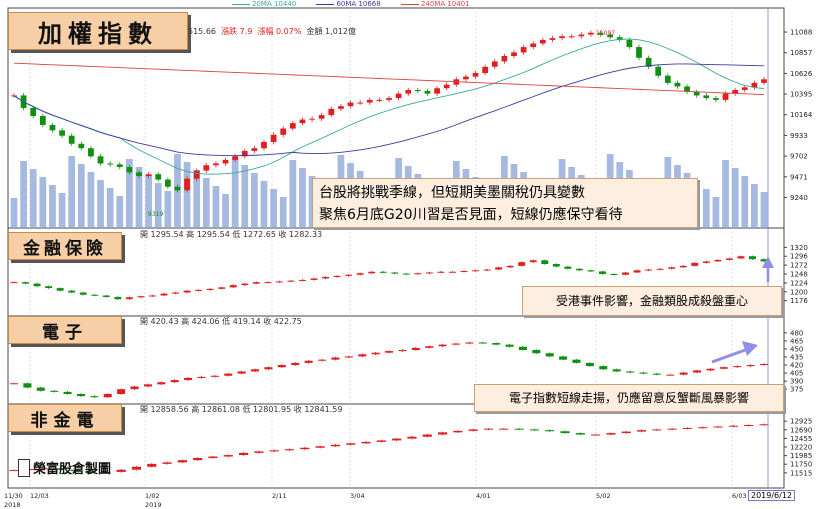  I want to click on y-tick-label: 11515, so click(801, 473).